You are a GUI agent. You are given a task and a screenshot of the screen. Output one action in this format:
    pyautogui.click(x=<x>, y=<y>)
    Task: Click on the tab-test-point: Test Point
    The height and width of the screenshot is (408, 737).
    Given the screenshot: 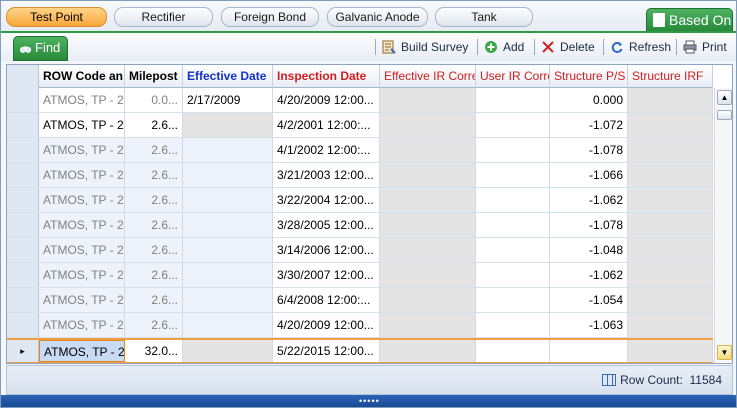 What is the action you would take?
    pyautogui.click(x=56, y=17)
    